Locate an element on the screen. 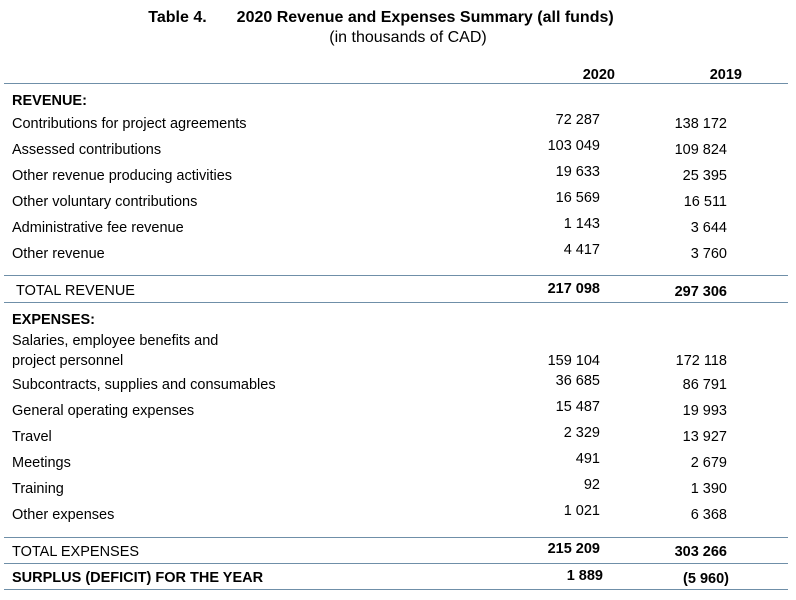 This screenshot has height=600, width=796. revenue-row-2020: 4 417 is located at coordinates (581, 250).